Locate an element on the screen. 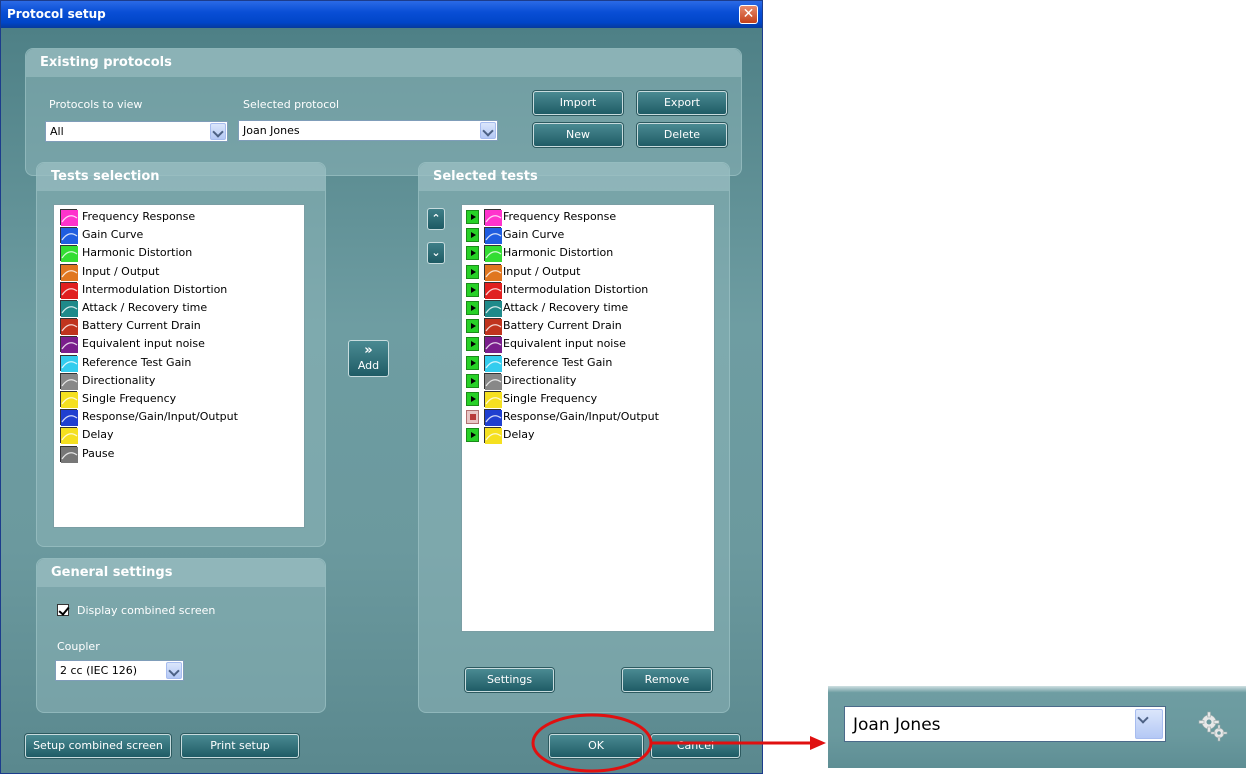 The width and height of the screenshot is (1246, 774). zoom-protocol-select: Joan Jones is located at coordinates (1005, 724).